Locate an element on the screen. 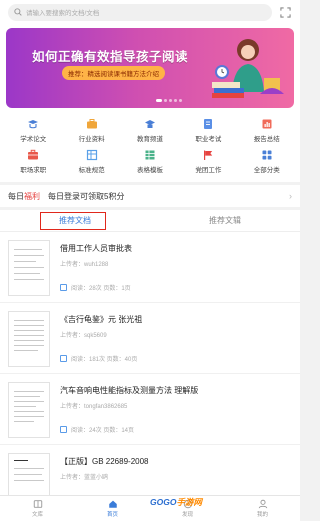 The height and width of the screenshot is (521, 320). briefcase-icon is located at coordinates (91, 124).